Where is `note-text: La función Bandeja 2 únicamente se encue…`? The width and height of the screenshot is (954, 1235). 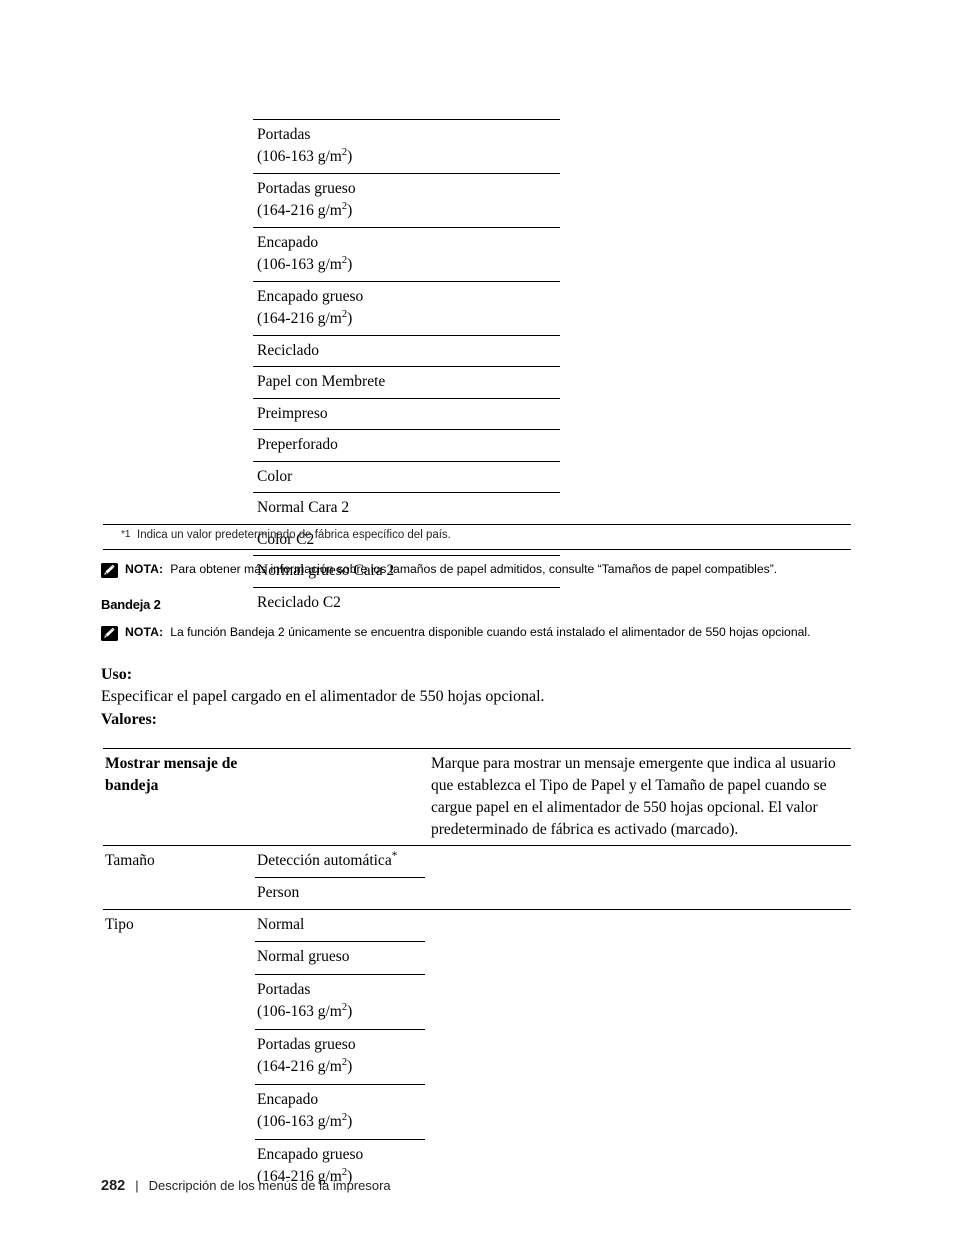 note-text: La función Bandeja 2 únicamente se encue… is located at coordinates (490, 632).